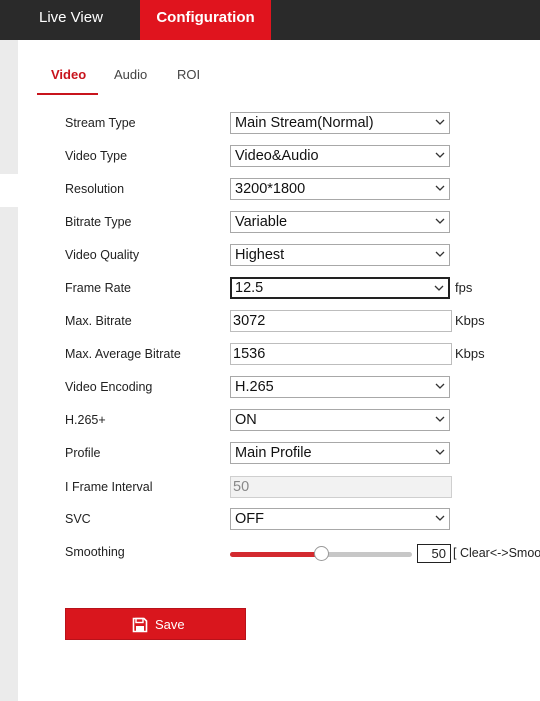 The image size is (540, 701). Describe the element at coordinates (260, 255) in the screenshot. I see `video-quality-value: Highest` at that location.